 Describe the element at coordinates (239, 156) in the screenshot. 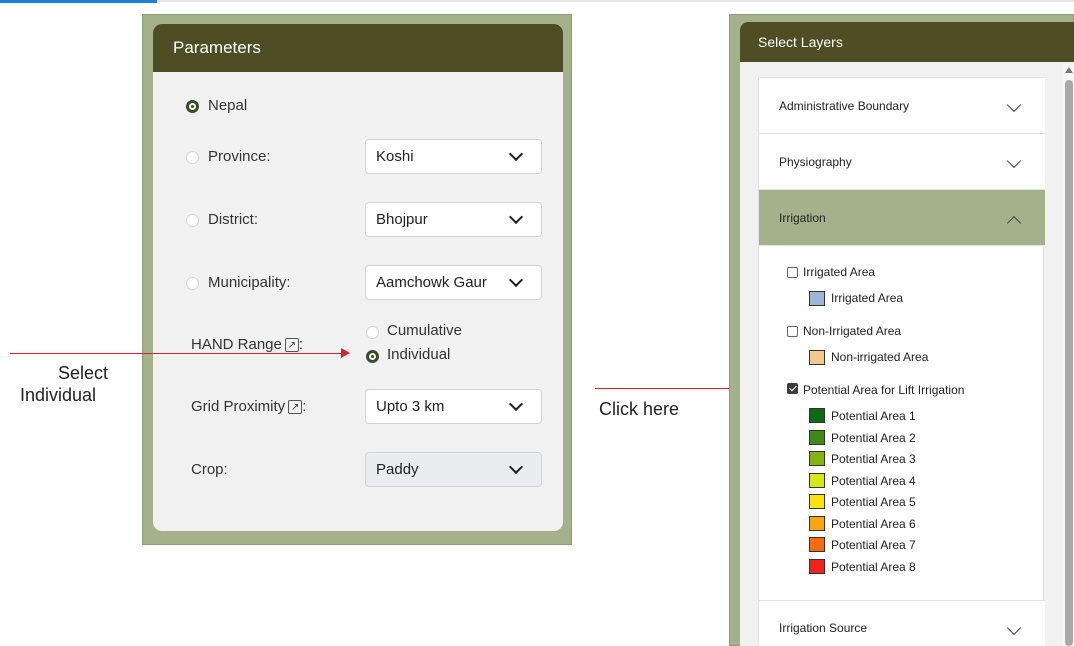

I see `province-label: Province:` at that location.